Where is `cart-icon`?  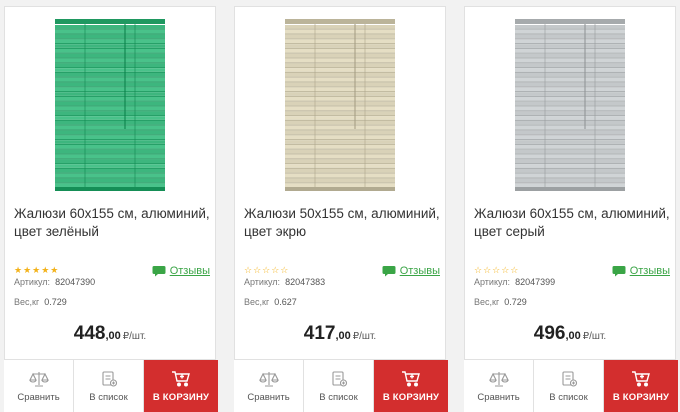 cart-icon is located at coordinates (181, 378).